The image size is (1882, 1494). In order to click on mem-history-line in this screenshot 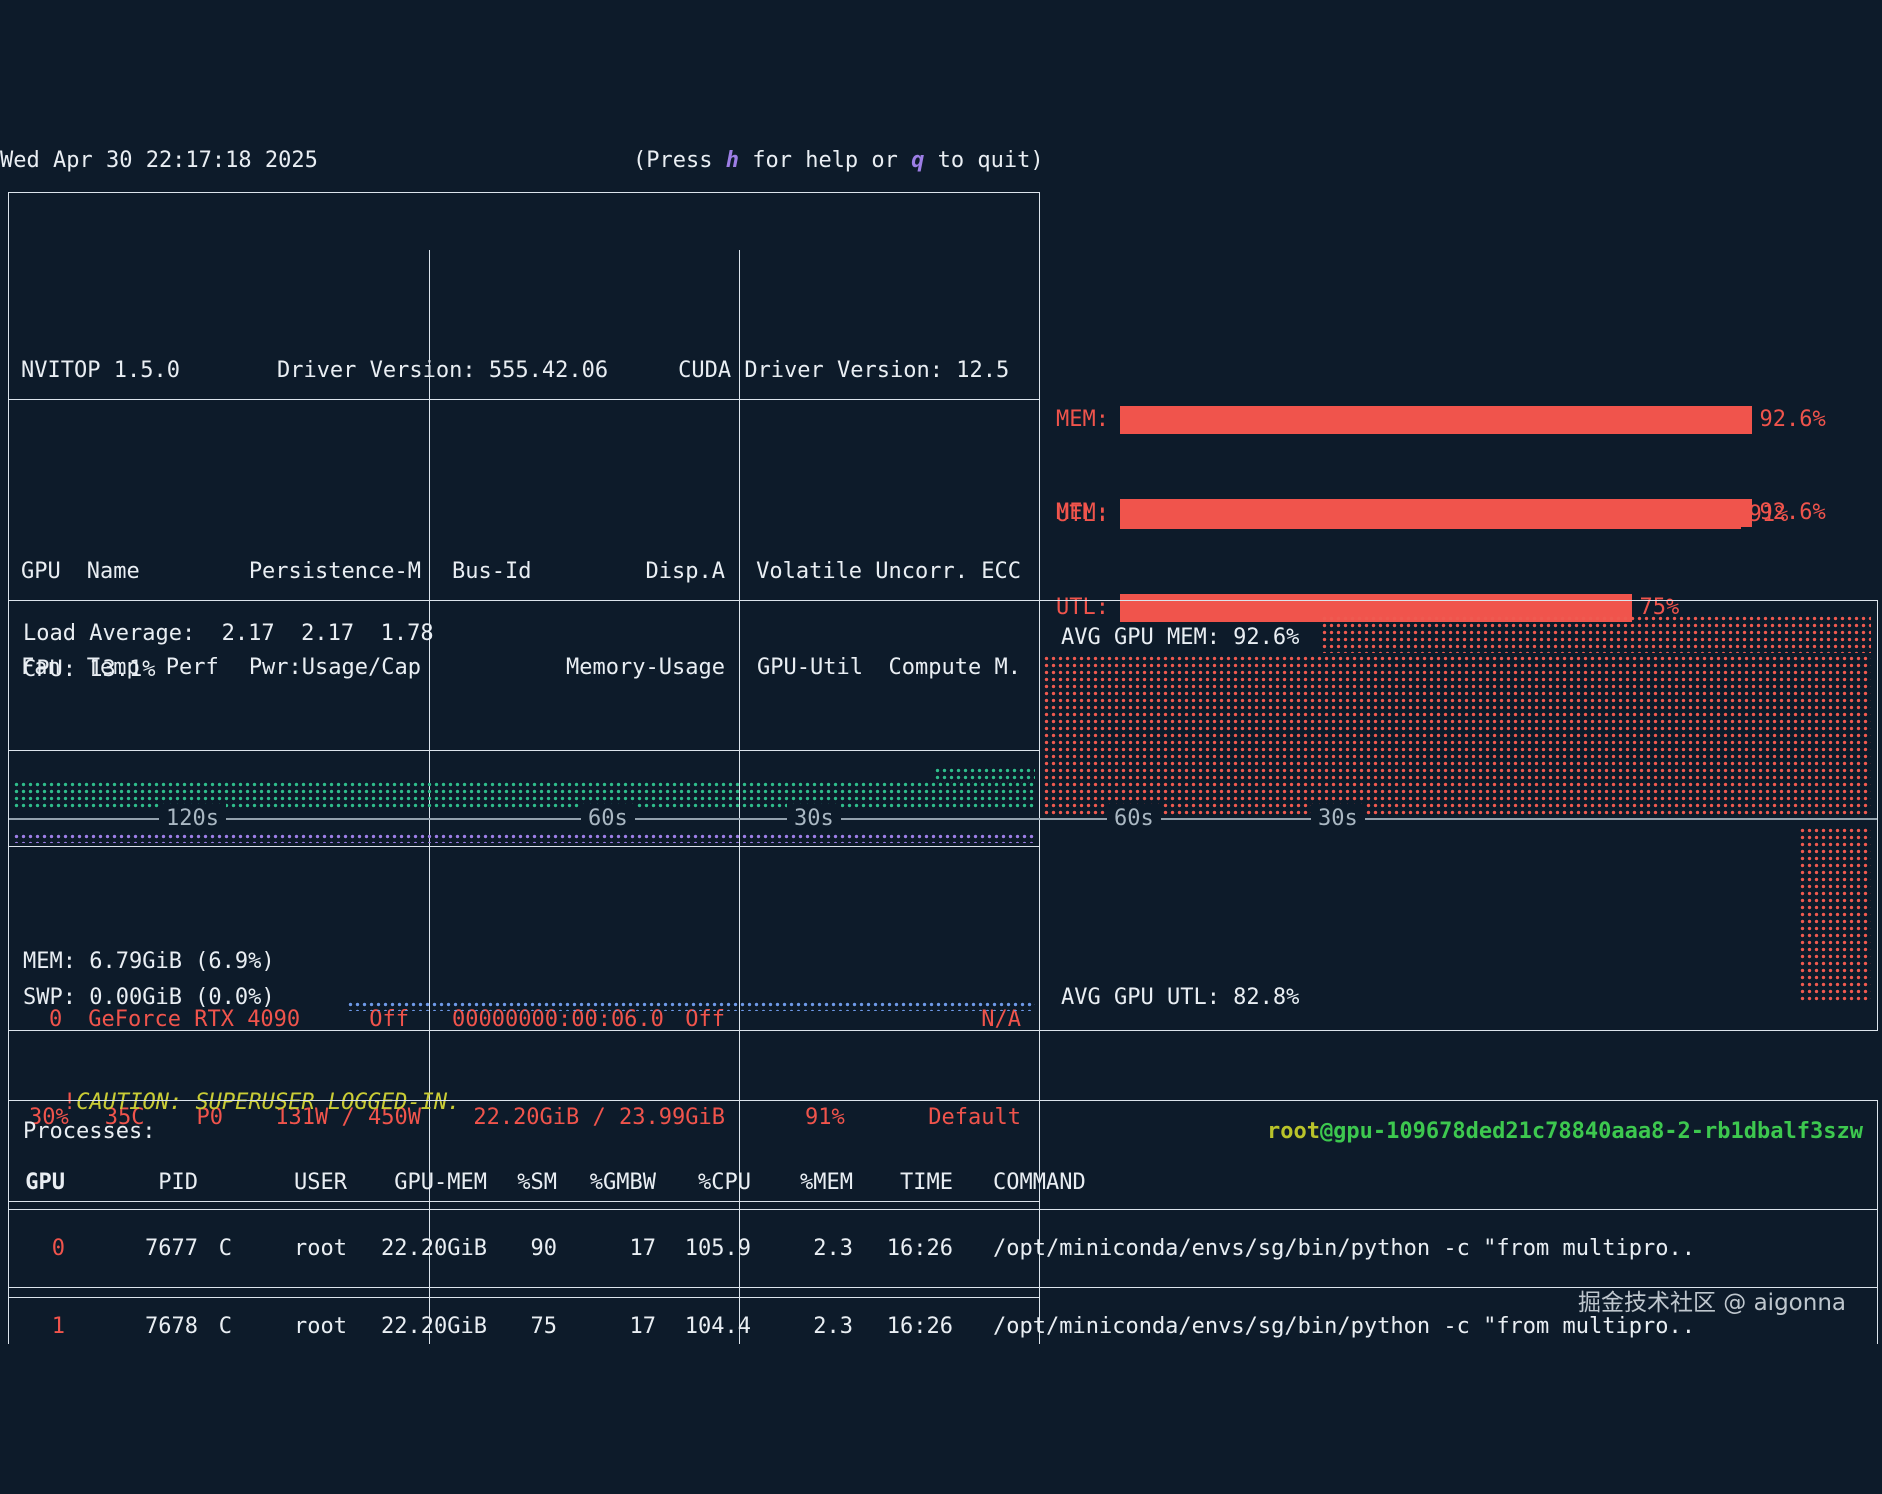, I will do `click(524, 838)`.